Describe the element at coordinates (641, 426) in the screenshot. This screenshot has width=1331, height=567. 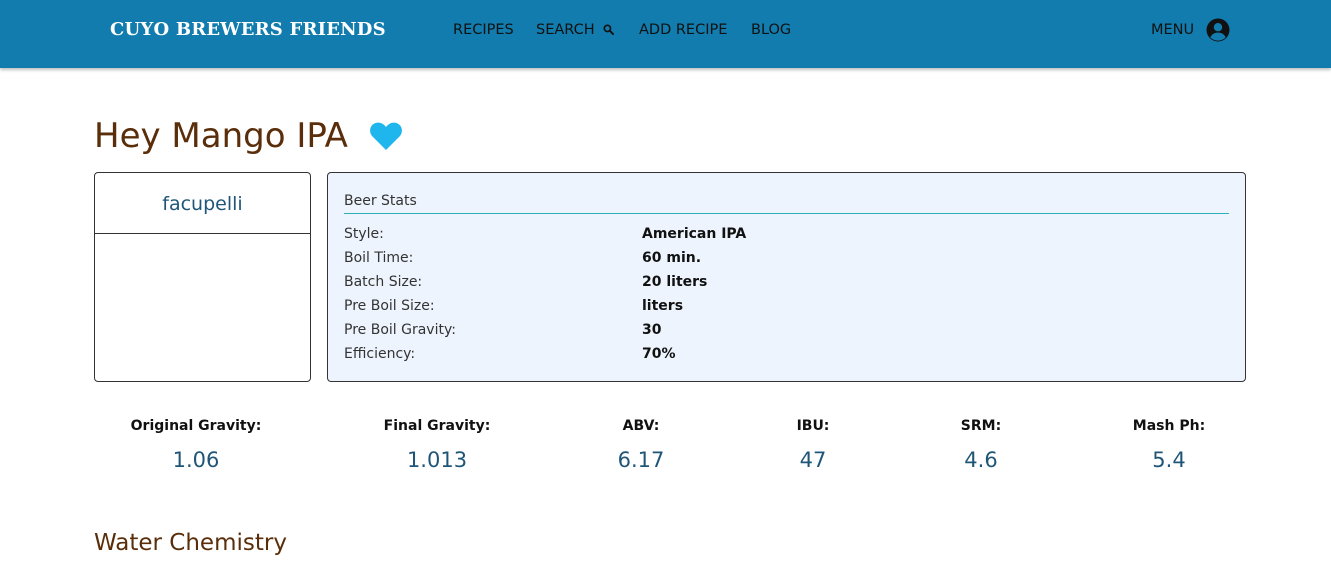
I see `metric-label: ABV:` at that location.